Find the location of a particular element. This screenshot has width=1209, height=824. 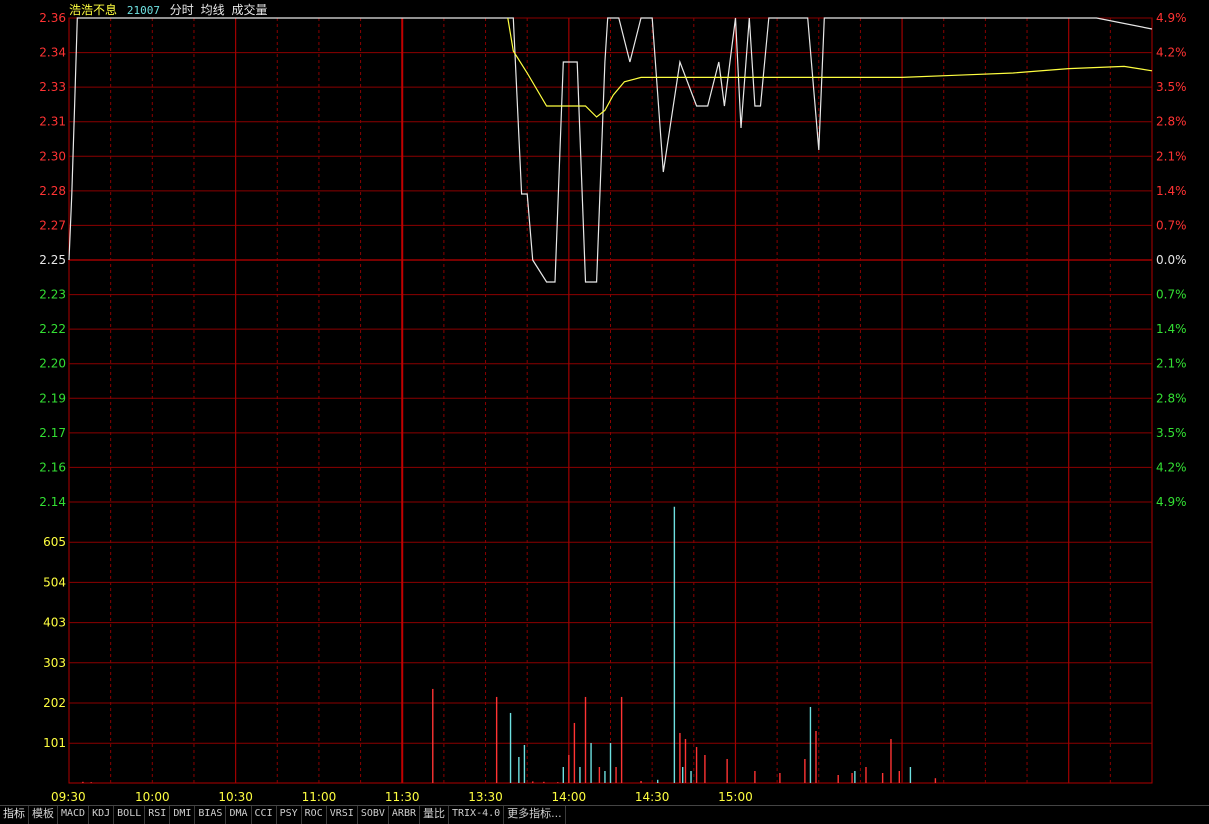

price-tick-label: 2.17 is located at coordinates (52, 433).